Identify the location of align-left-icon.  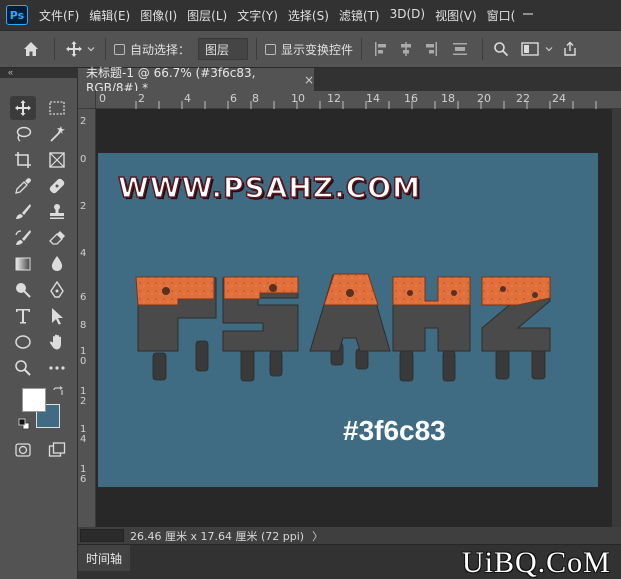
(382, 49).